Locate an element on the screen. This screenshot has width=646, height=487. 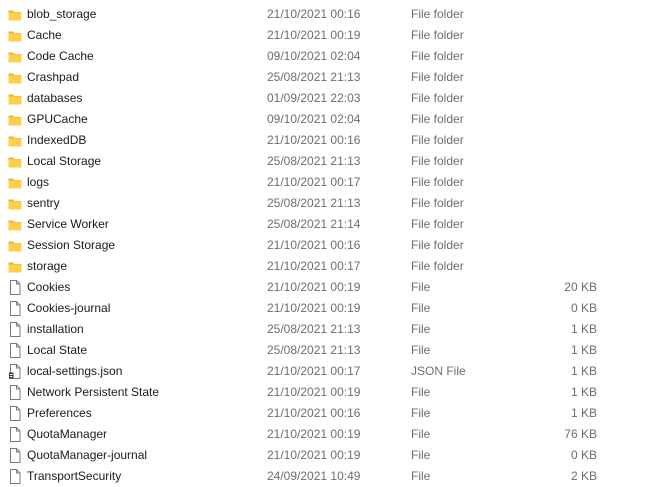
list-item-databases: databases 01/09/2021 22:03 File folder is located at coordinates (323, 98).